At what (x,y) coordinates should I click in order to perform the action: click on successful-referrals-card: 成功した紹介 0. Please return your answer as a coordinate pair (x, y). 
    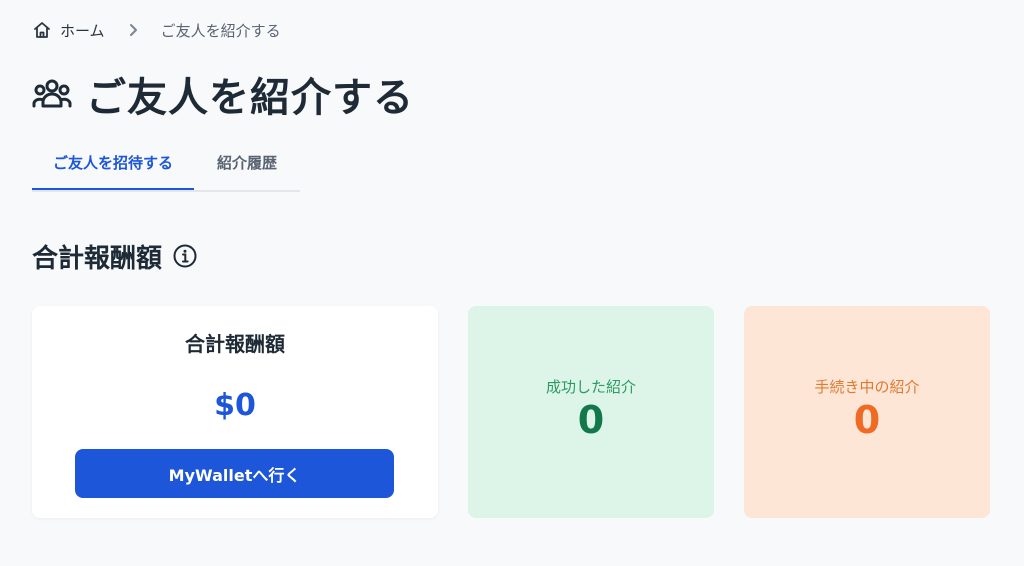
    Looking at the image, I should click on (591, 412).